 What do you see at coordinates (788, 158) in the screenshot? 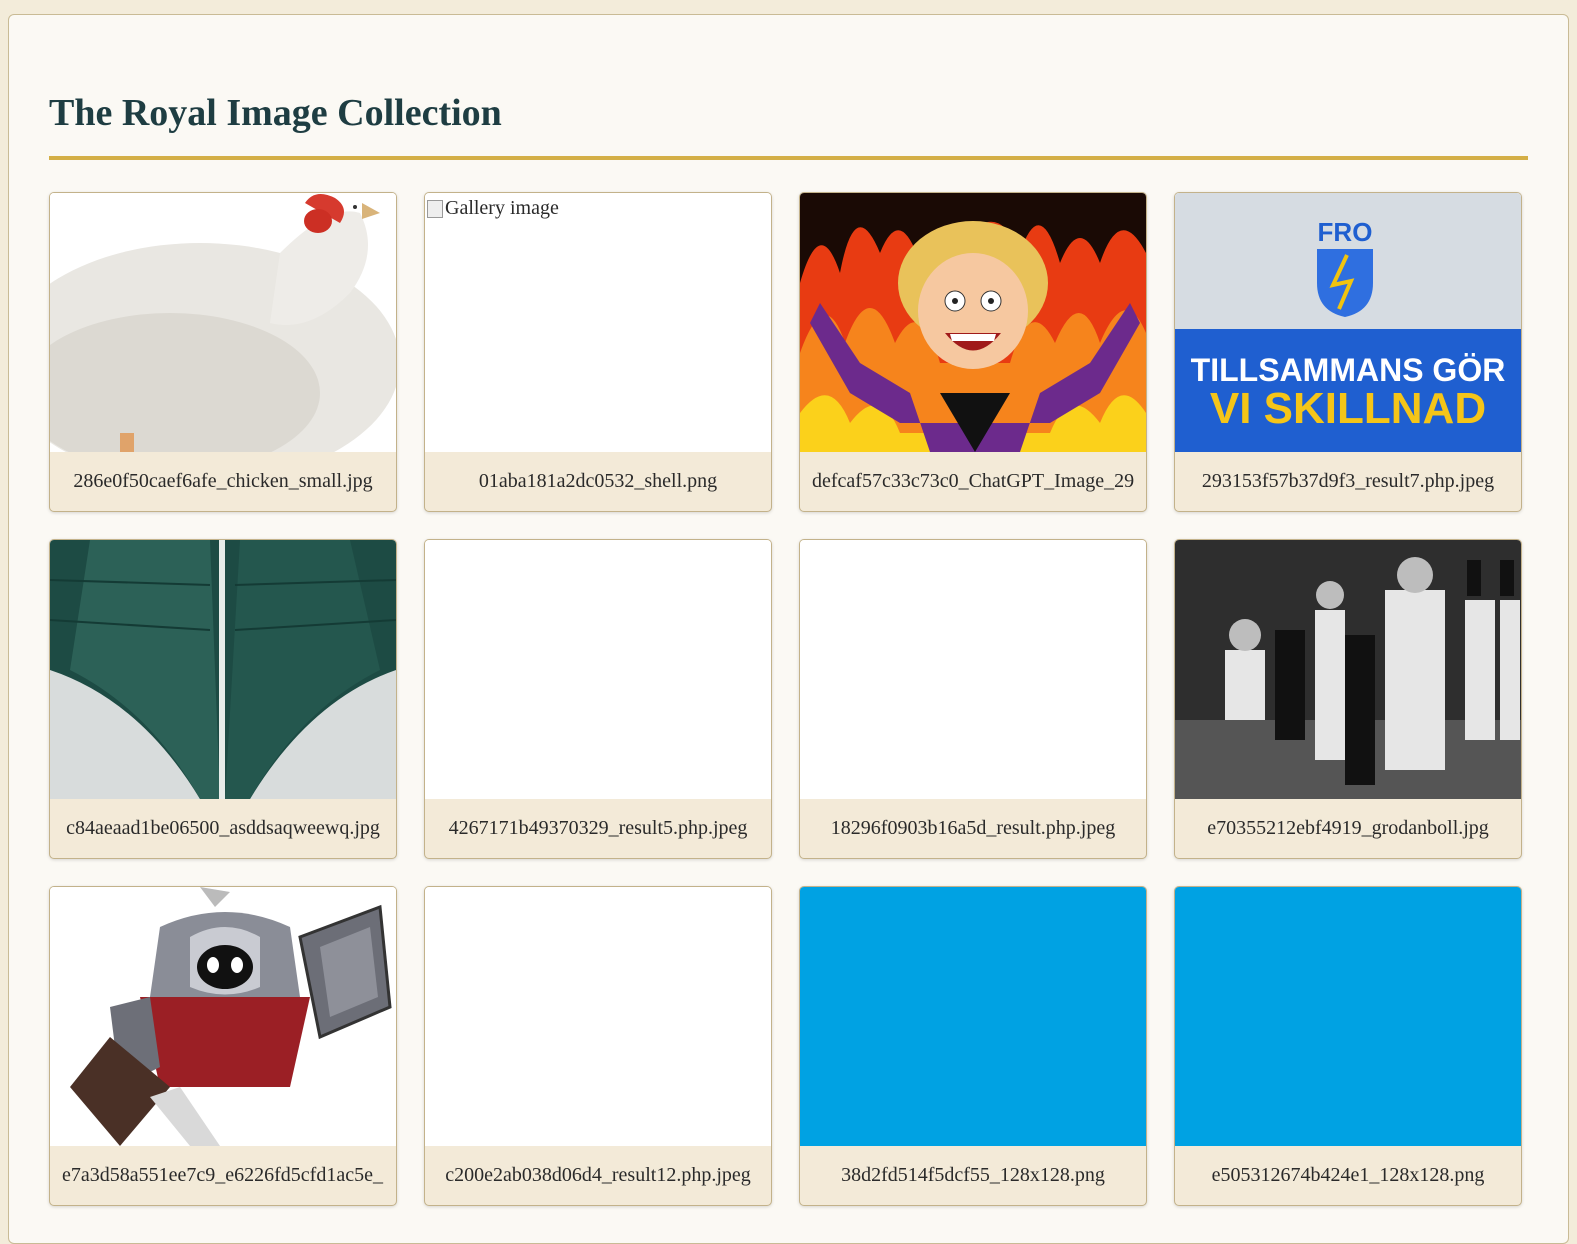
I see `title-divider` at bounding box center [788, 158].